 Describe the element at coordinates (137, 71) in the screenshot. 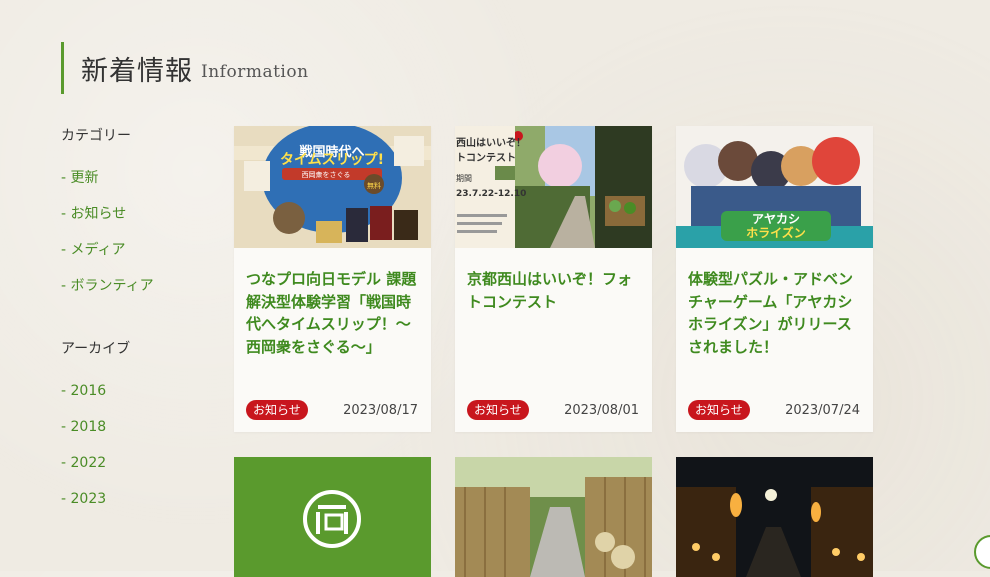

I see `page-title: 新着情報` at that location.